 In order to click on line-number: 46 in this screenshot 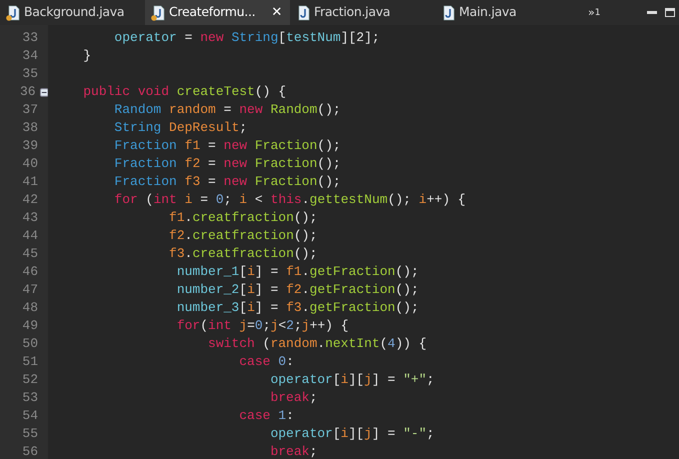, I will do `click(29, 272)`.